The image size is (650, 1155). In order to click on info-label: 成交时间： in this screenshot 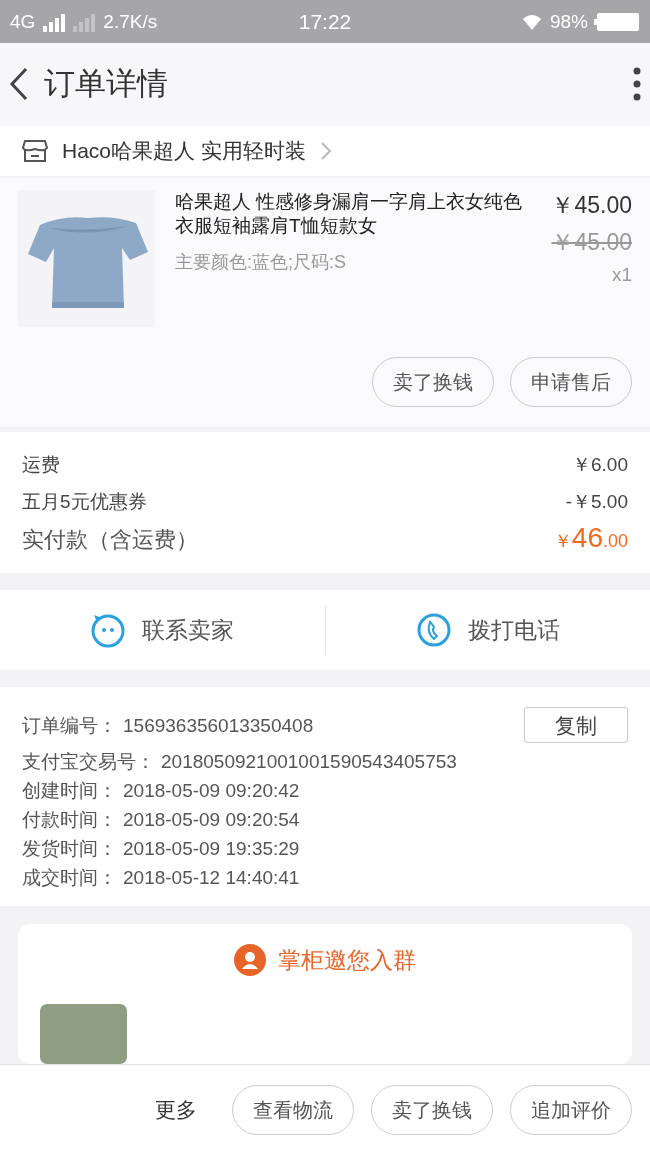, I will do `click(69, 878)`.